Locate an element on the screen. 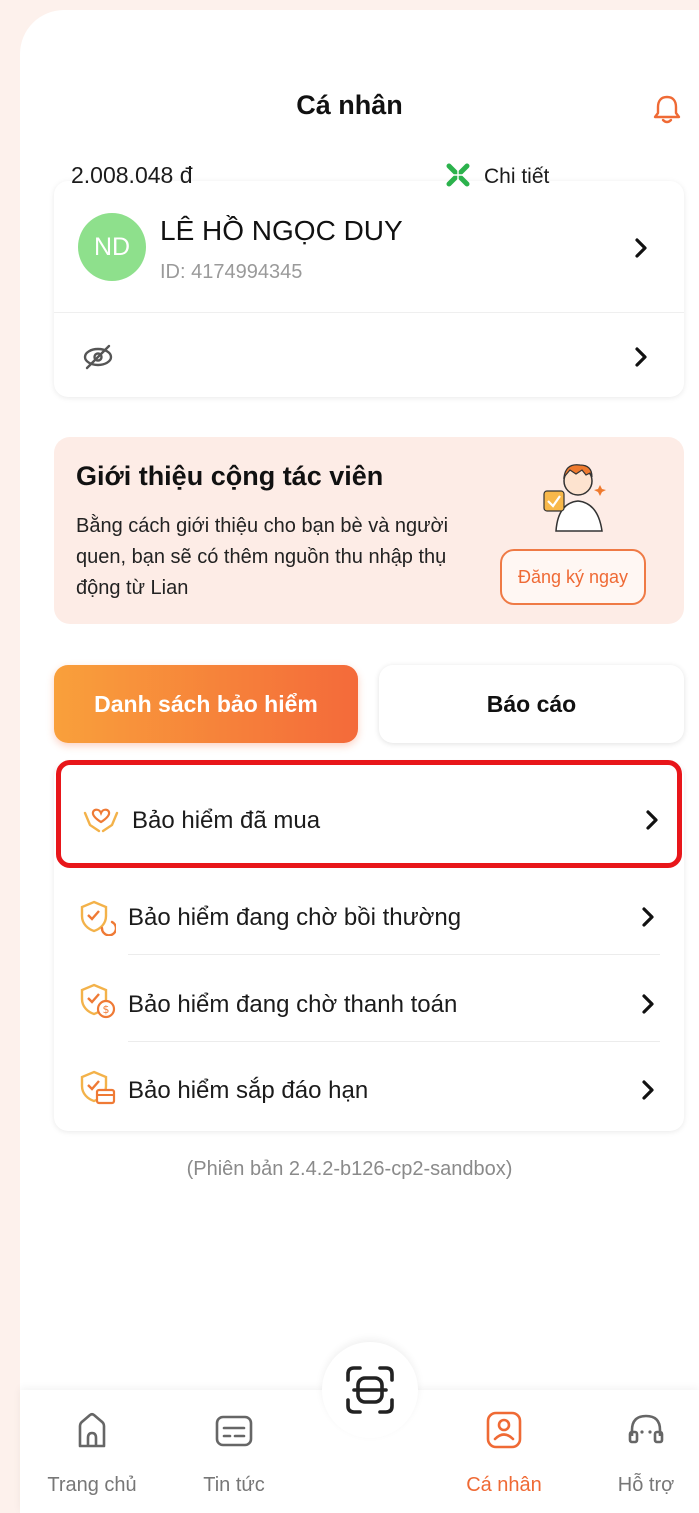 The image size is (699, 1513). tab-report: Báo cáo is located at coordinates (531, 704).